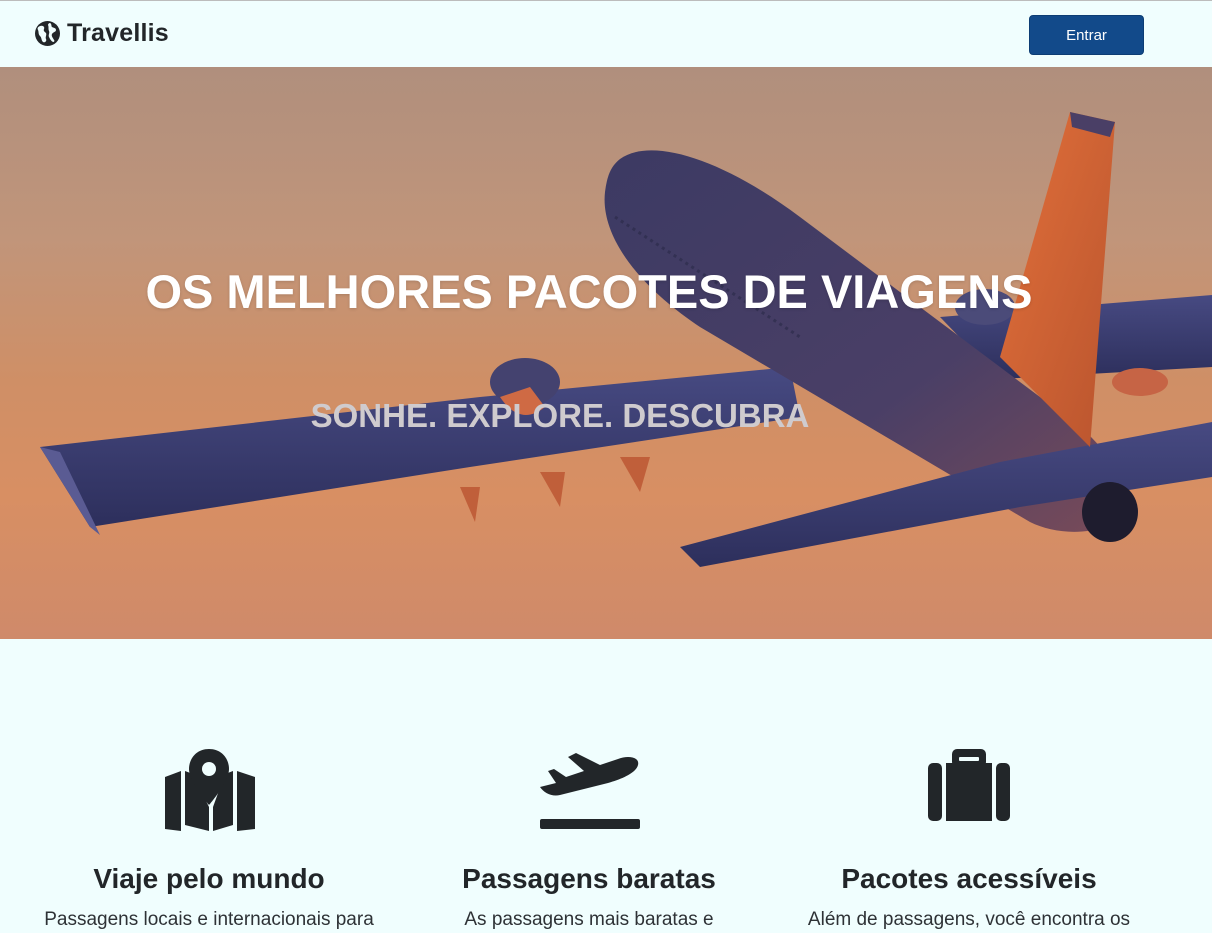  Describe the element at coordinates (969, 785) in the screenshot. I see `suitcase-icon` at that location.